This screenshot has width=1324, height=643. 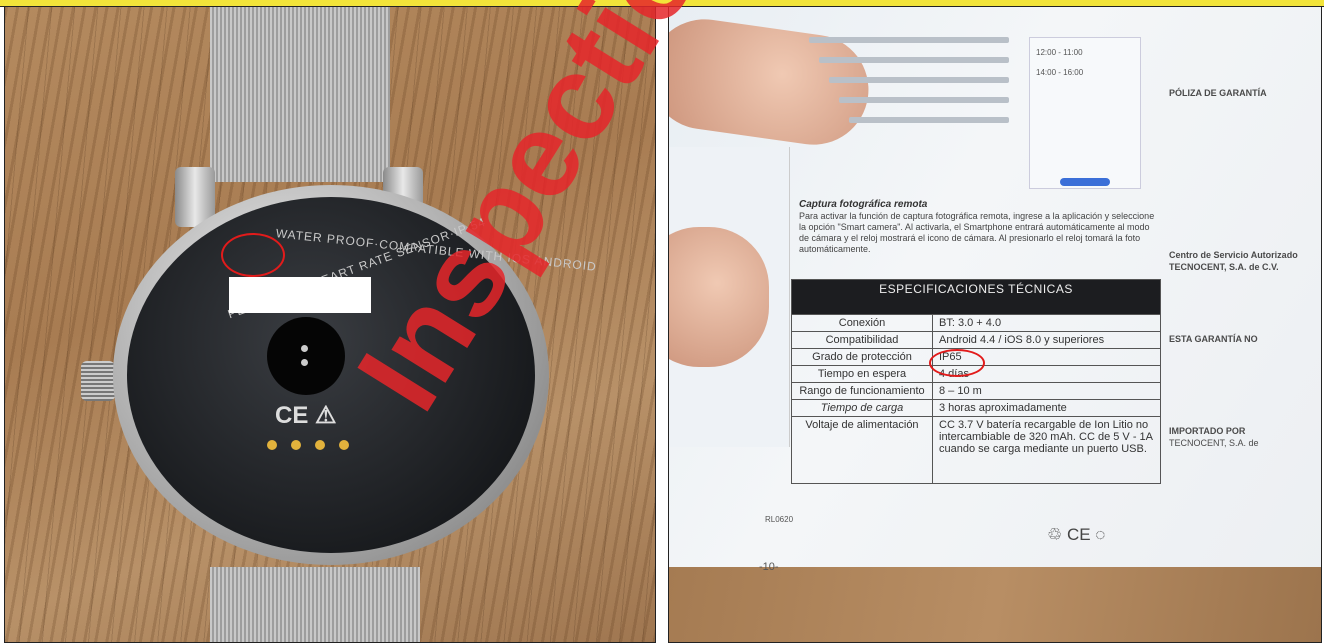 I want to click on spec-label: Grado de protección, so click(x=862, y=357).